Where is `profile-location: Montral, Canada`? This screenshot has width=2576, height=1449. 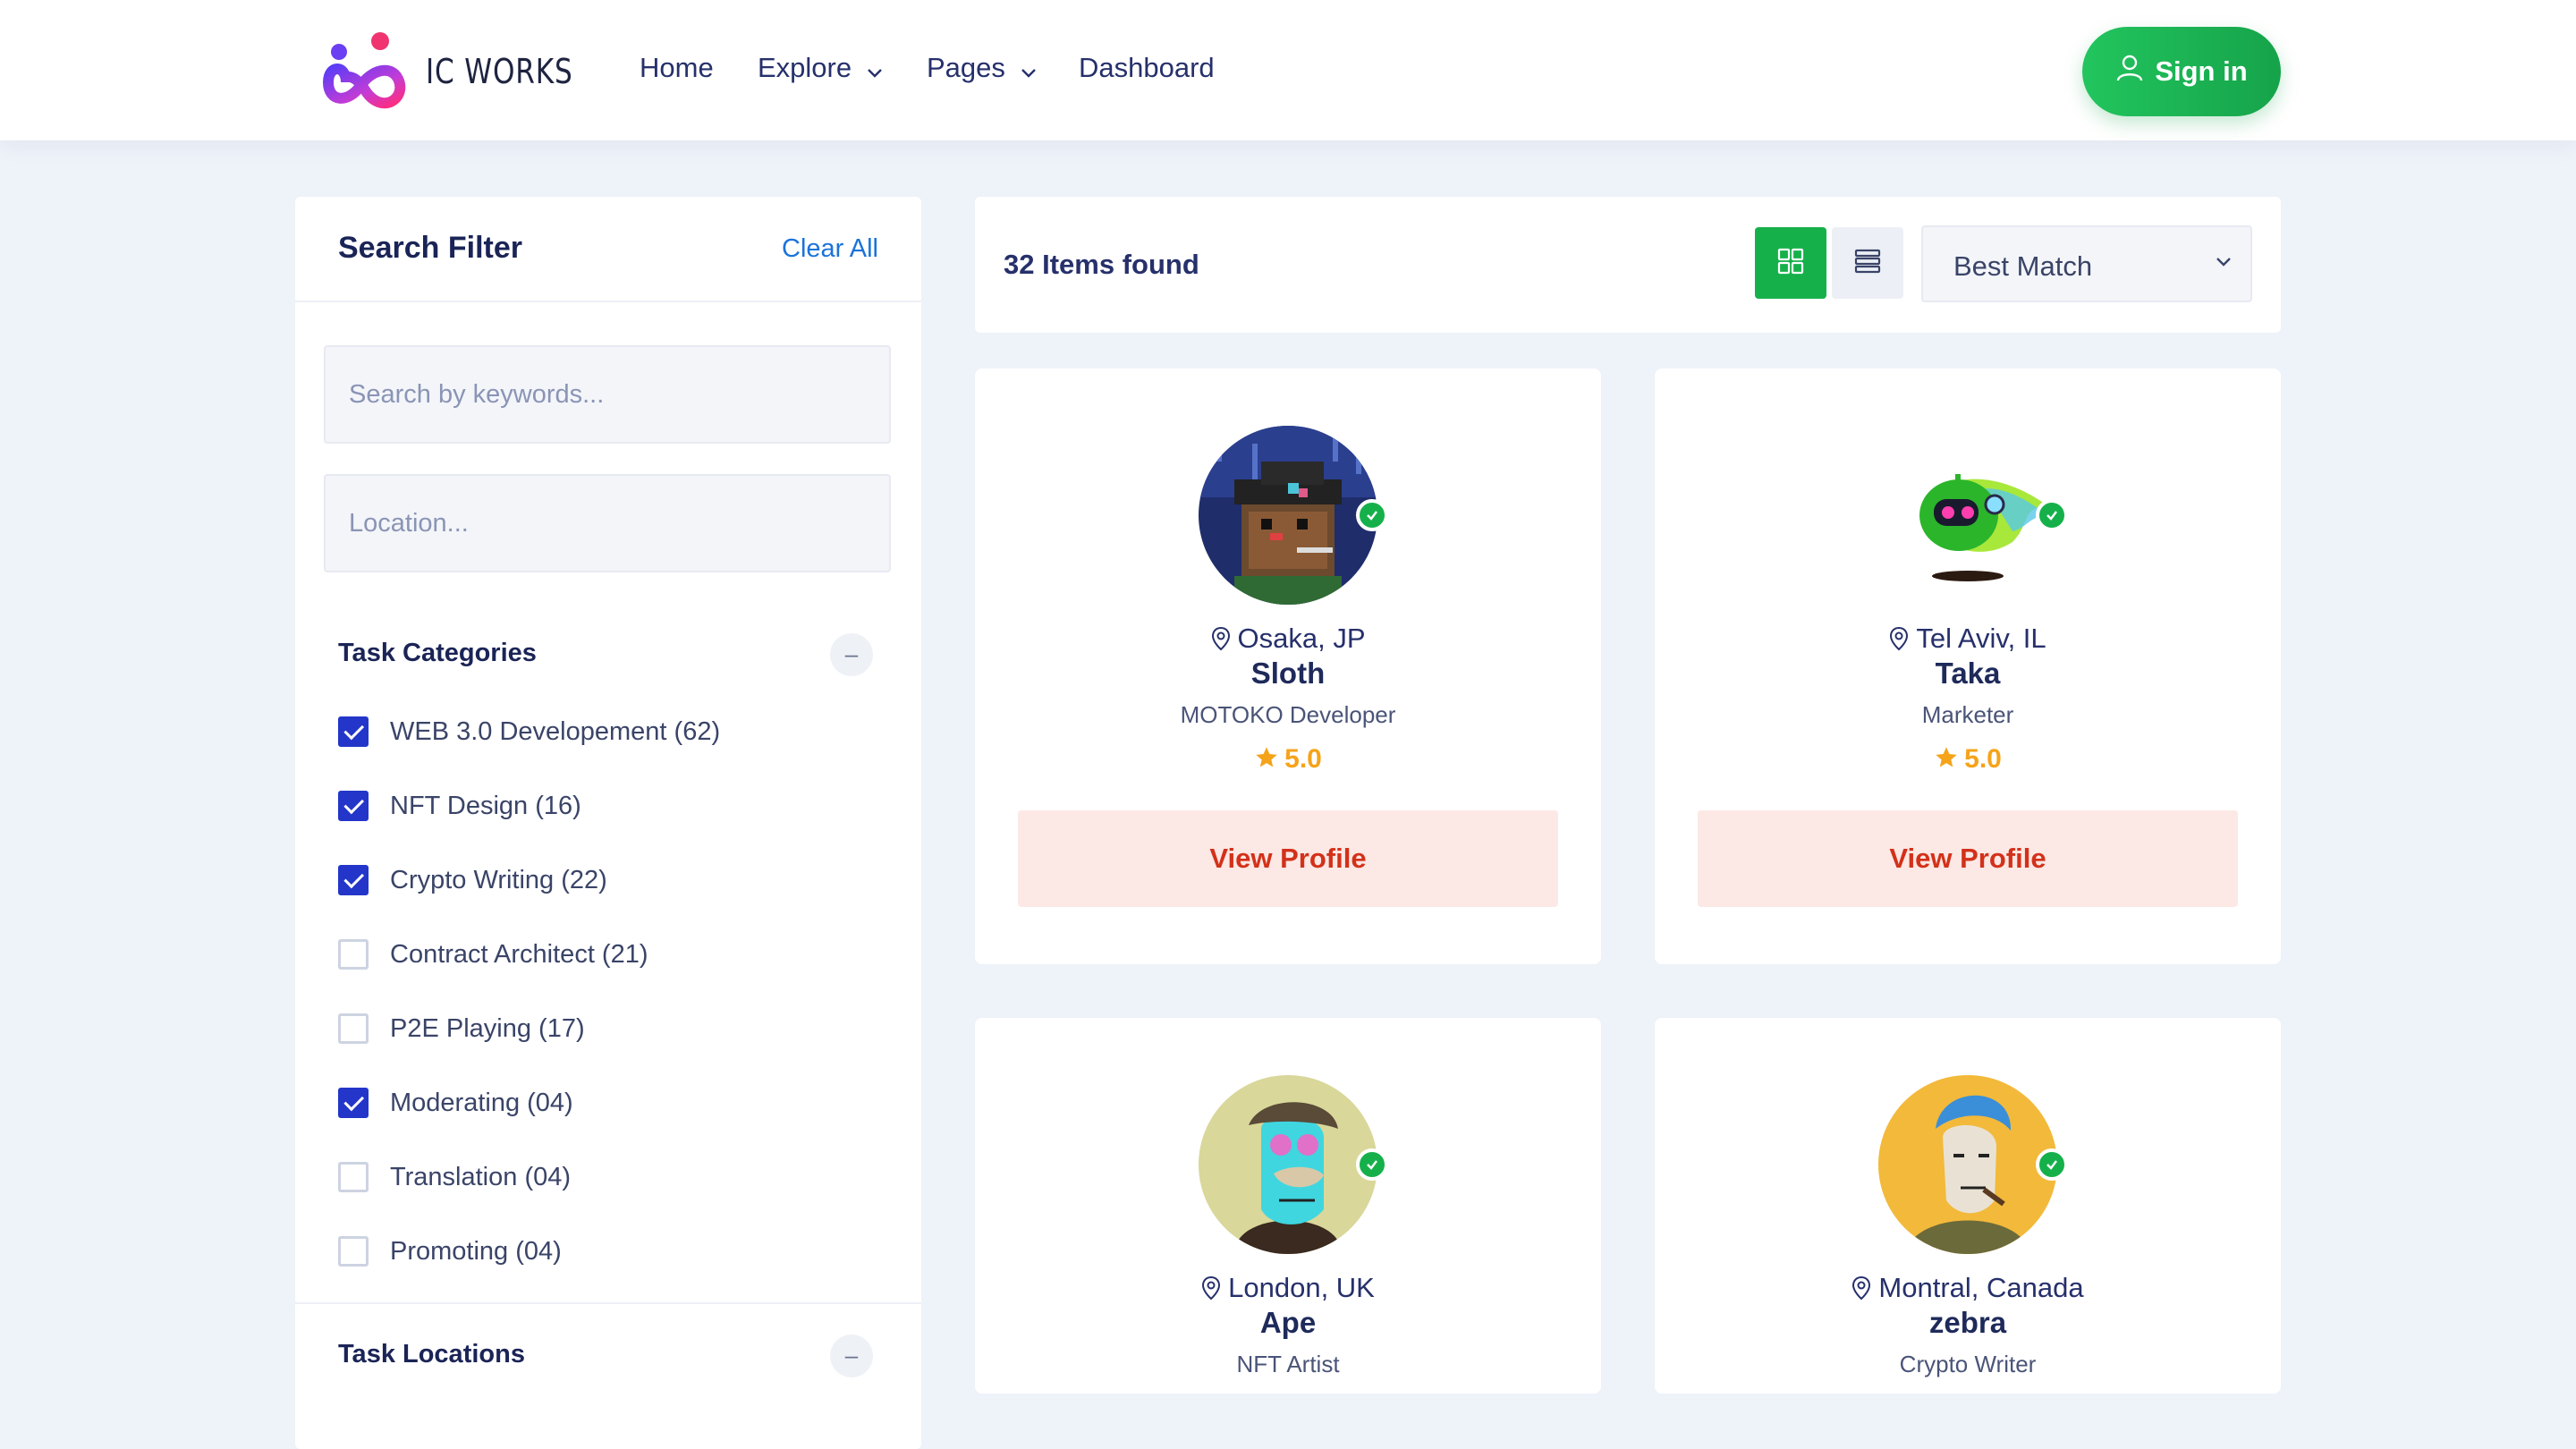 profile-location: Montral, Canada is located at coordinates (1968, 1288).